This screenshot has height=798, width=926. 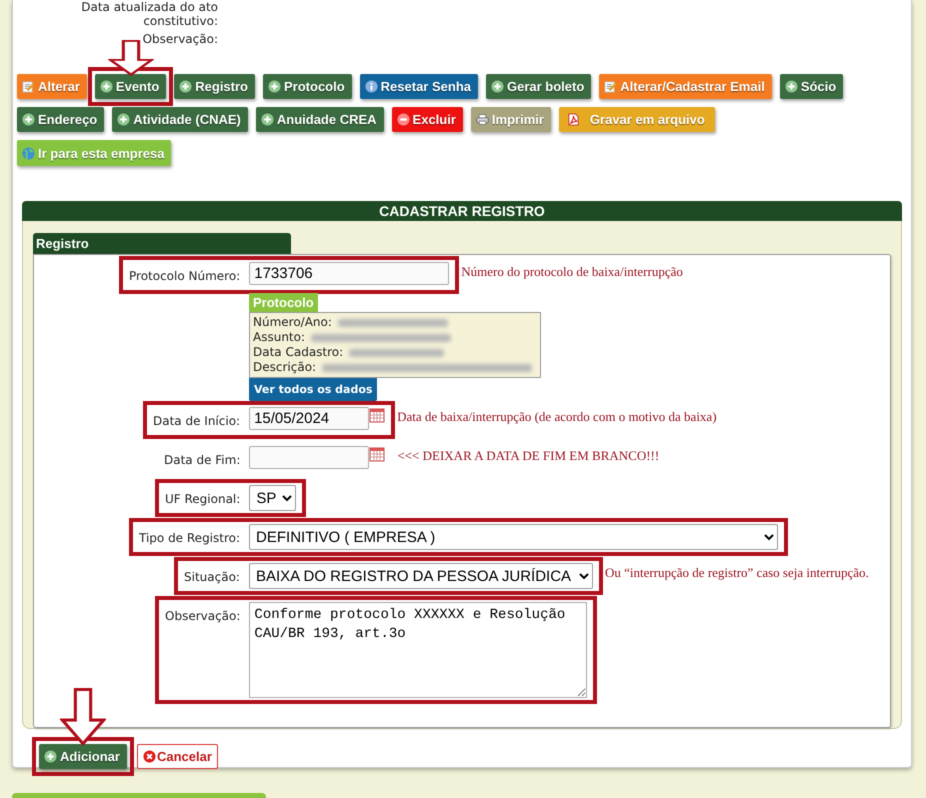 What do you see at coordinates (557, 416) in the screenshot?
I see `annotation-note: Data de baixa/interrupção (de acordo com o motivo da baixa)` at bounding box center [557, 416].